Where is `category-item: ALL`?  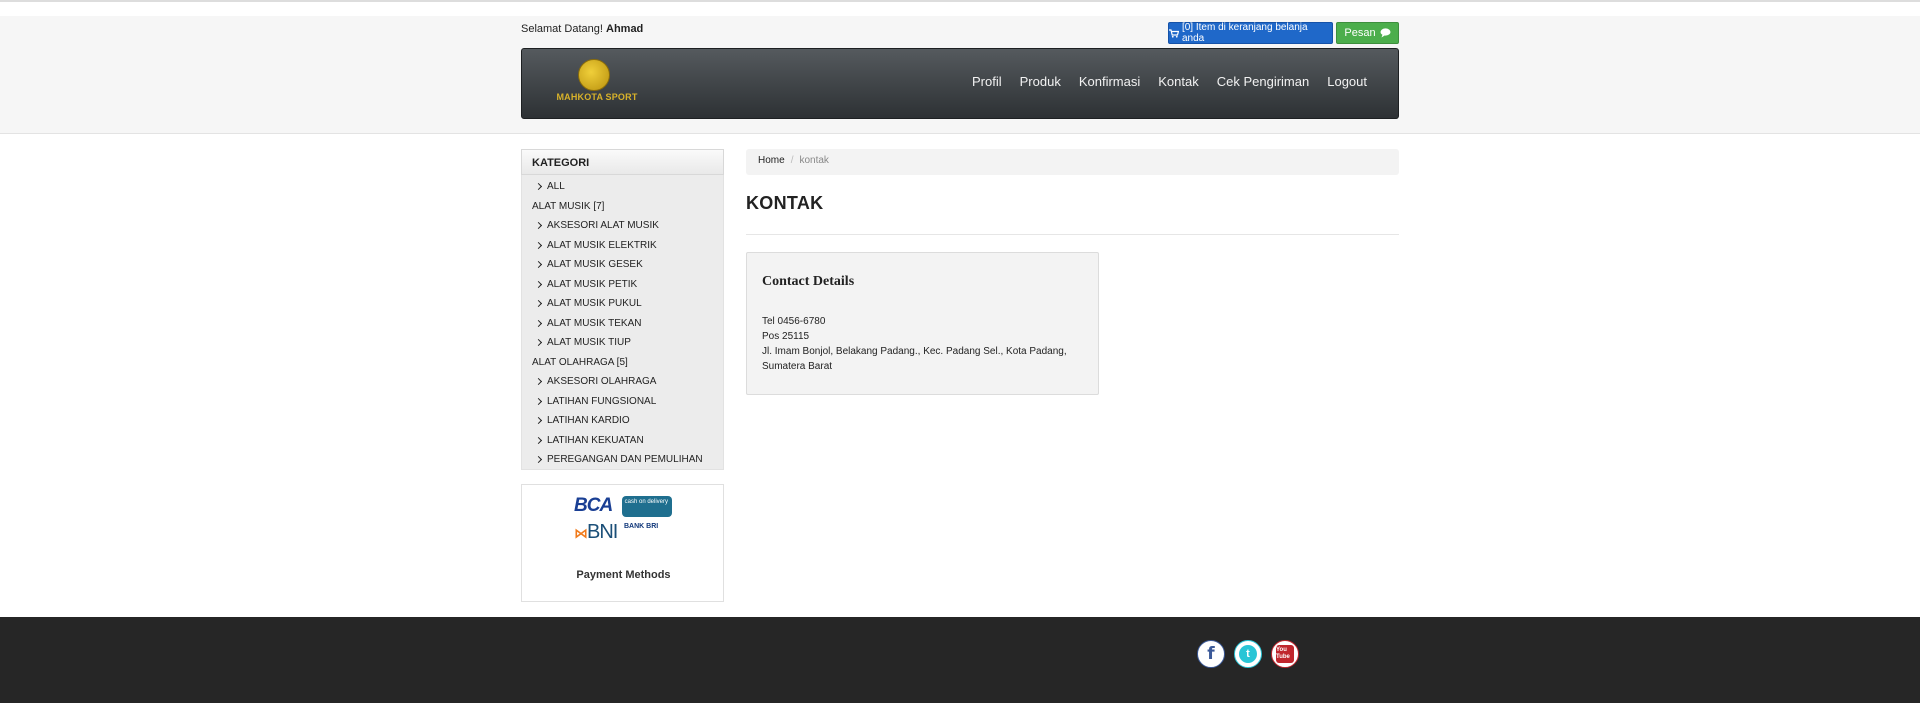
category-item: ALL is located at coordinates (622, 187).